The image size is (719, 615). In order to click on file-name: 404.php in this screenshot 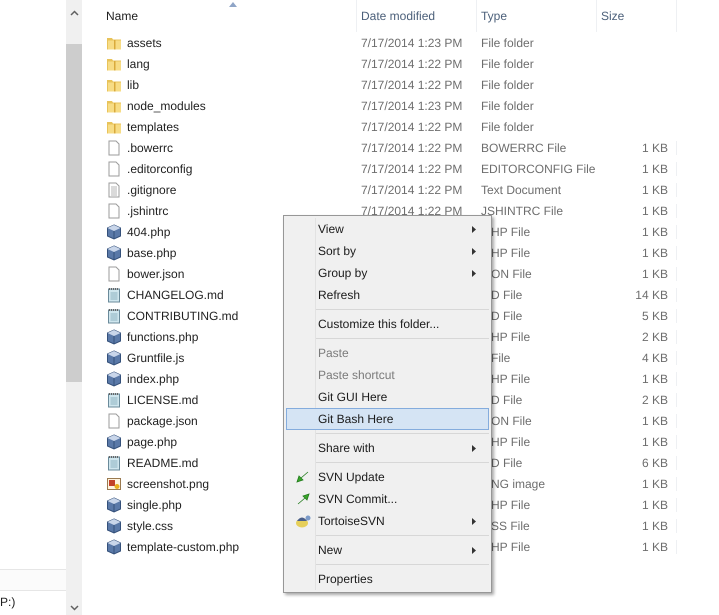, I will do `click(148, 231)`.